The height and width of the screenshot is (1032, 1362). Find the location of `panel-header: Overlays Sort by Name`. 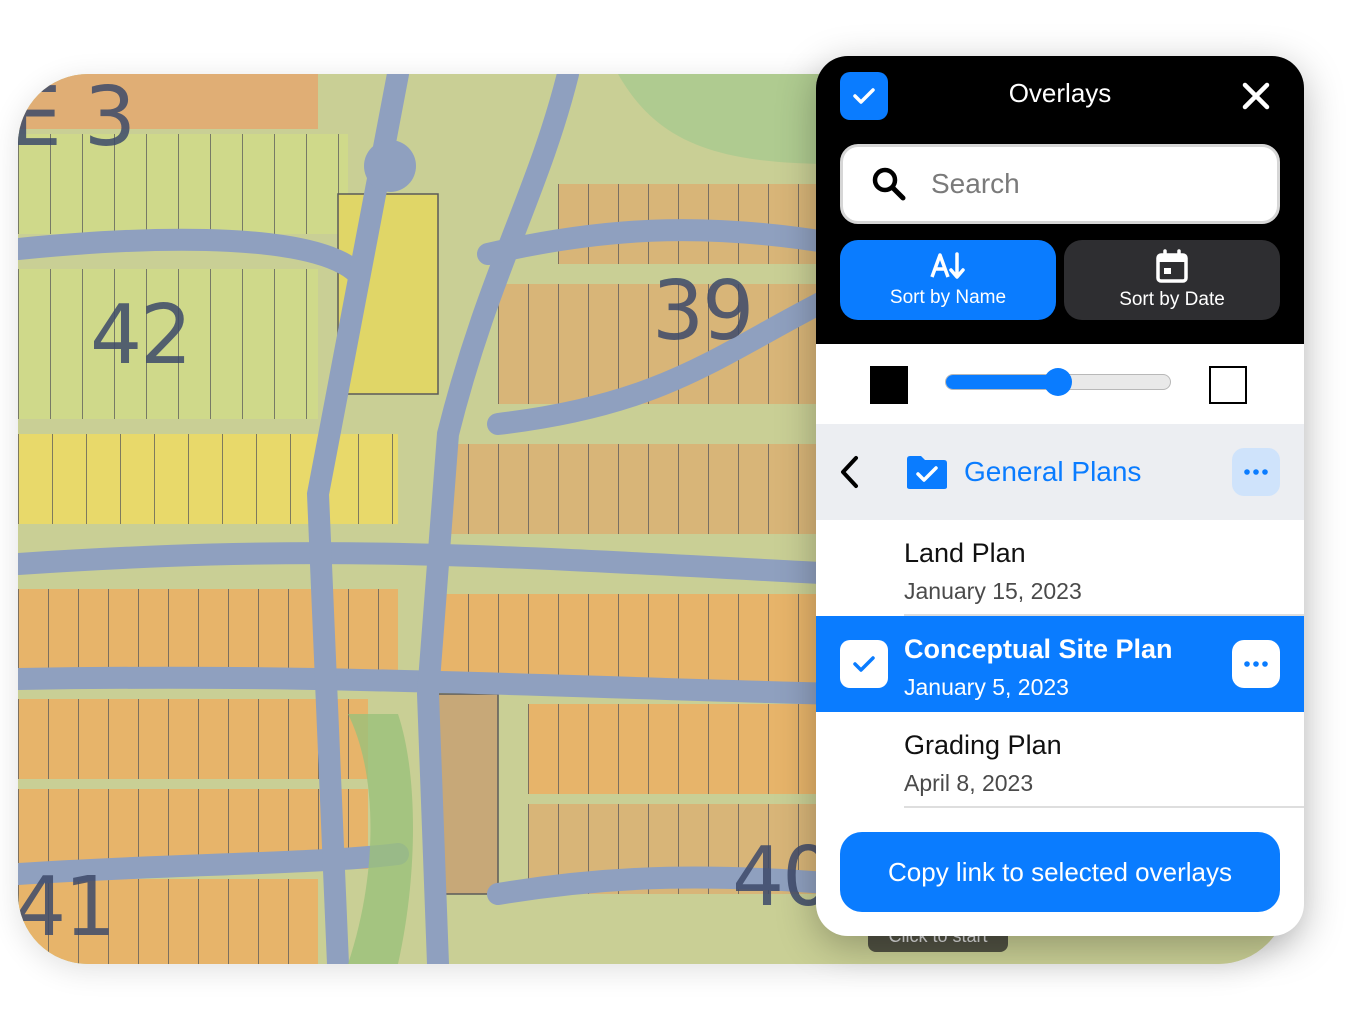

panel-header: Overlays Sort by Name is located at coordinates (1060, 200).